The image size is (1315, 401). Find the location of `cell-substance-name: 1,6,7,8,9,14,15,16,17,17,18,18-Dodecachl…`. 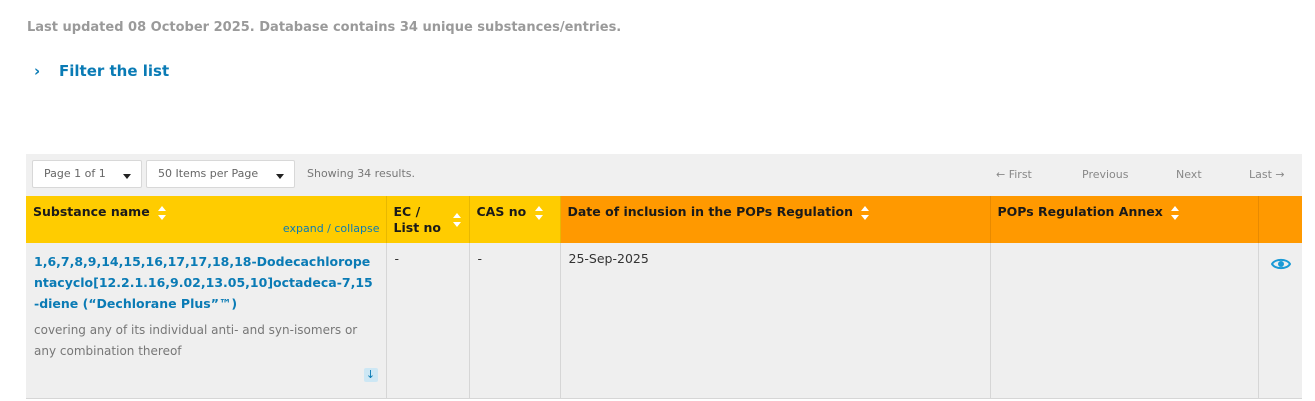

cell-substance-name: 1,6,7,8,9,14,15,16,17,17,18,18-Dodecachl… is located at coordinates (206, 321).